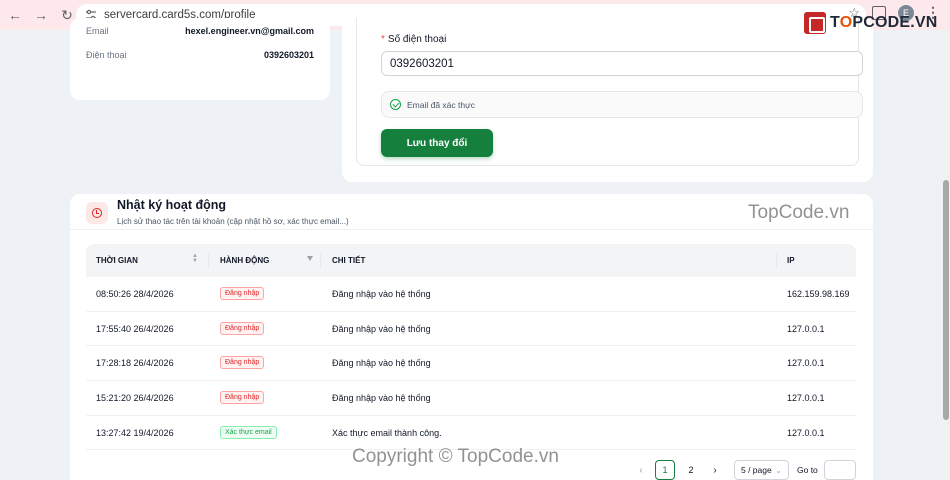 The width and height of the screenshot is (950, 480). I want to click on page-size-value: 5 / page, so click(756, 470).